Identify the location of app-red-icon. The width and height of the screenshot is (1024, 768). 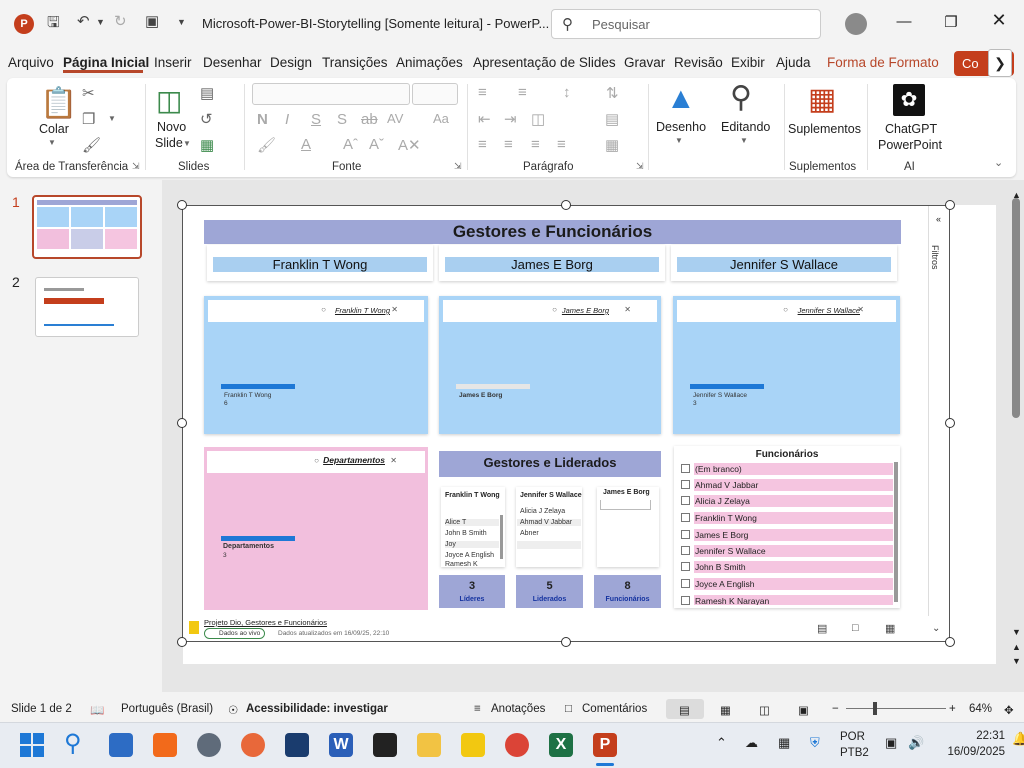
(253, 745).